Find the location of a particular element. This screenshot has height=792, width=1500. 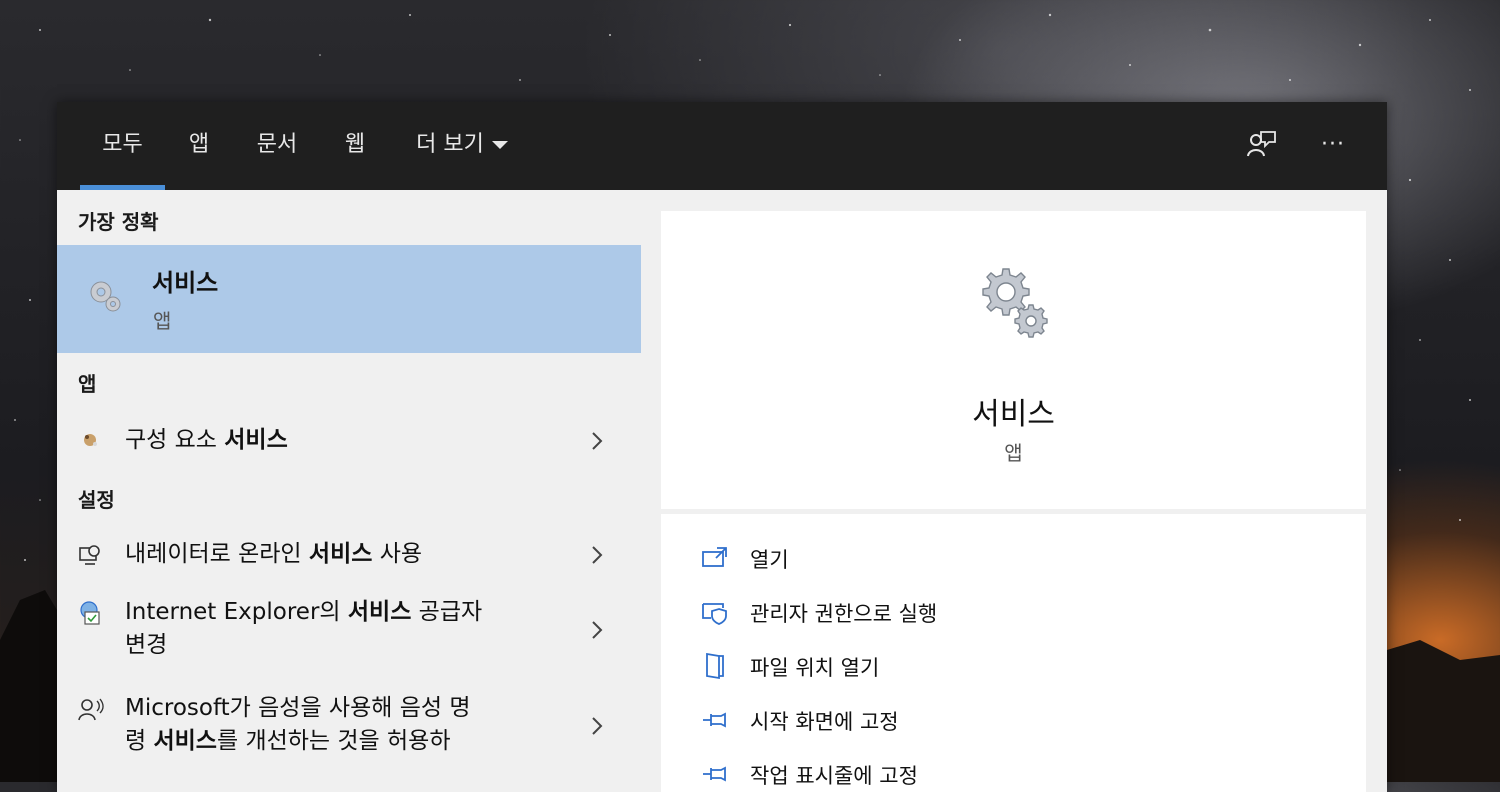

preview-subtitle: 앱 is located at coordinates (1013, 453).